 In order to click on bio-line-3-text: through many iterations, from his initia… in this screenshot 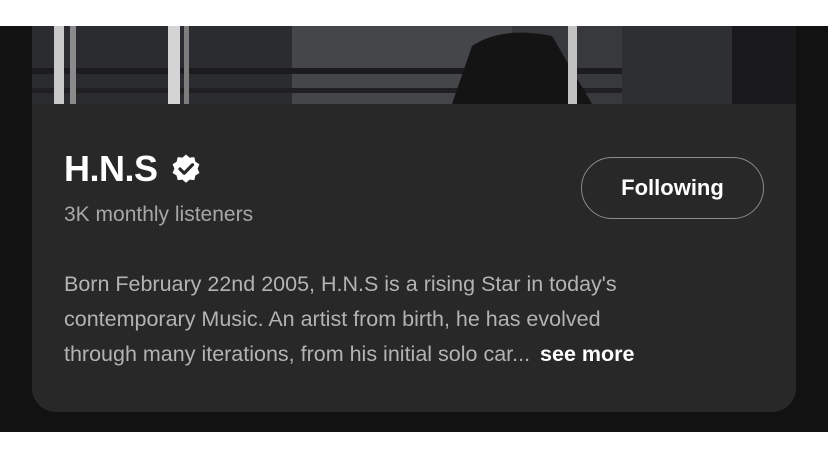, I will do `click(297, 354)`.